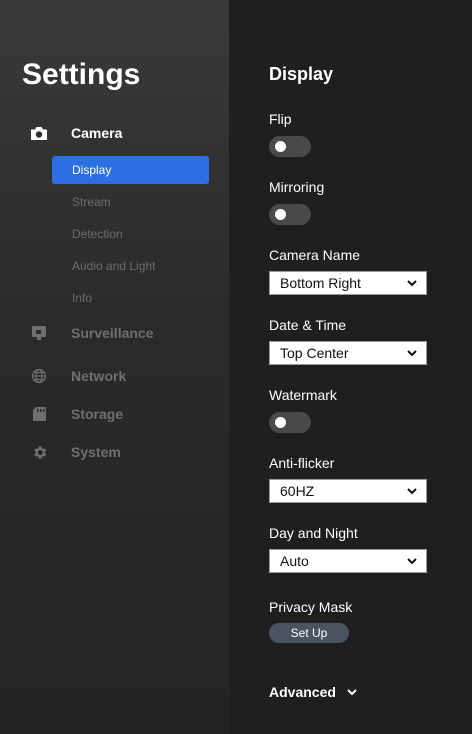 Image resolution: width=472 pixels, height=734 pixels. I want to click on sd-card-icon, so click(39, 414).